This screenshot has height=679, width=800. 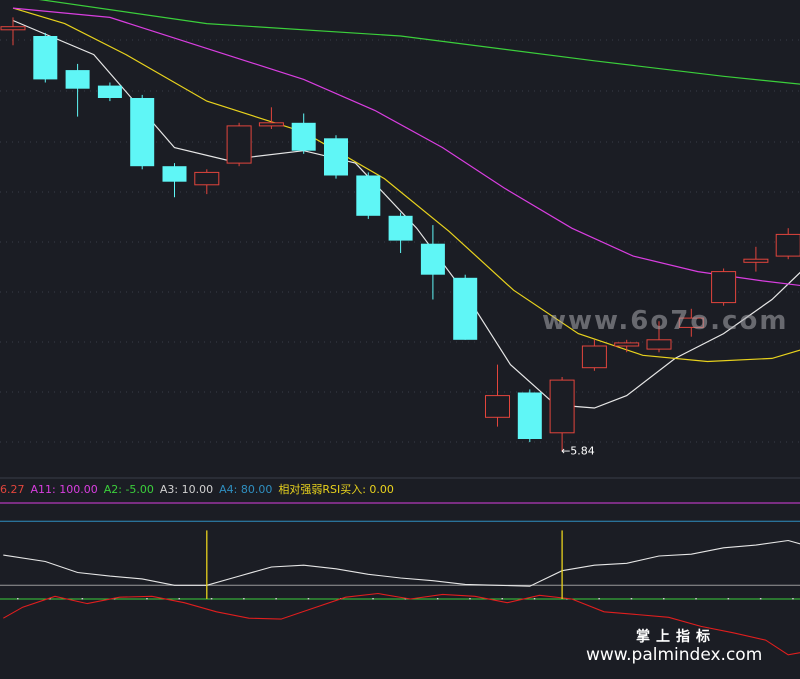 What do you see at coordinates (578, 450) in the screenshot?
I see `low-price-annotation: ←5.84` at bounding box center [578, 450].